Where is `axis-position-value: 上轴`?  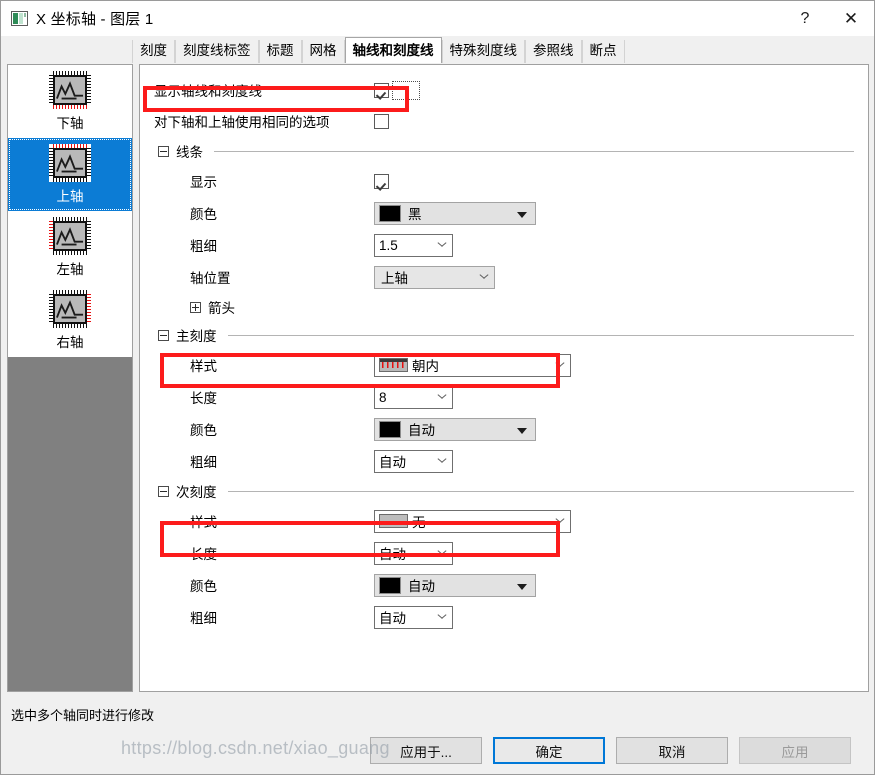 axis-position-value: 上轴 is located at coordinates (394, 278).